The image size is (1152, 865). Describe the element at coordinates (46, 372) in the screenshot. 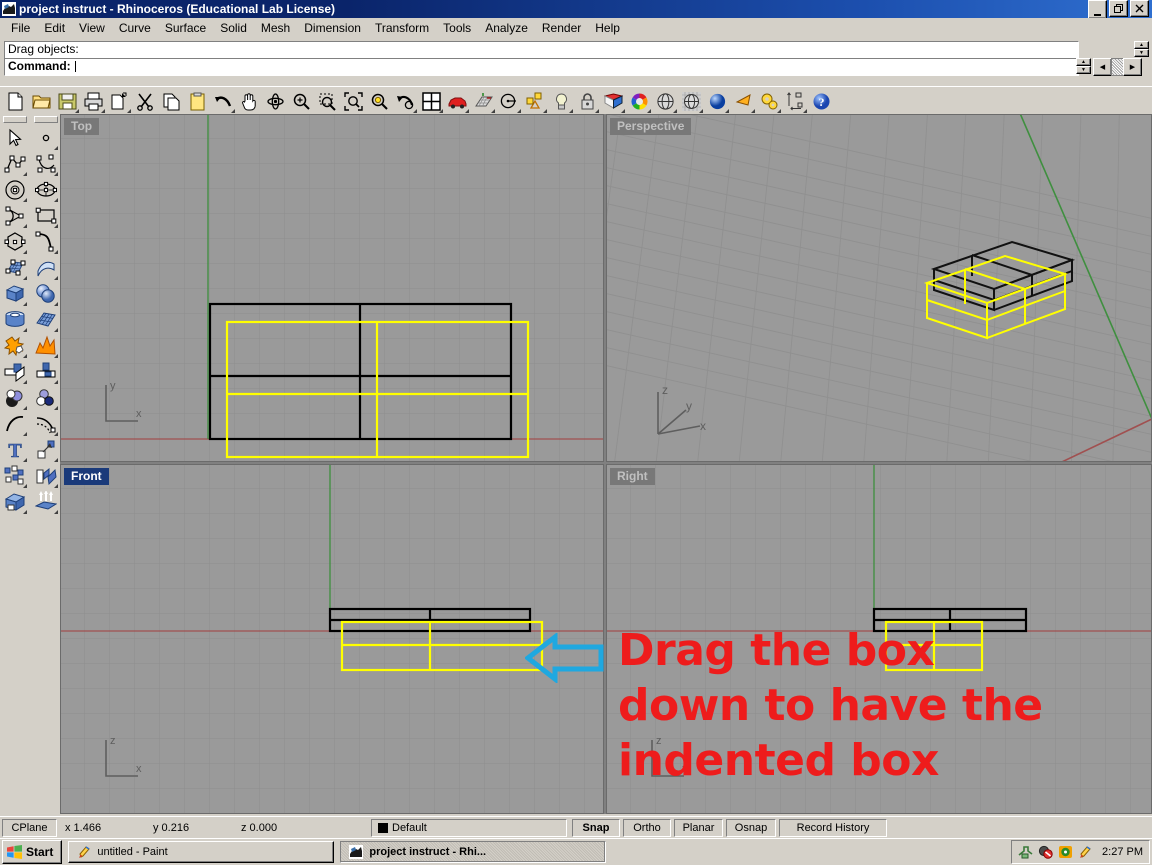

I see `trim-icon` at that location.